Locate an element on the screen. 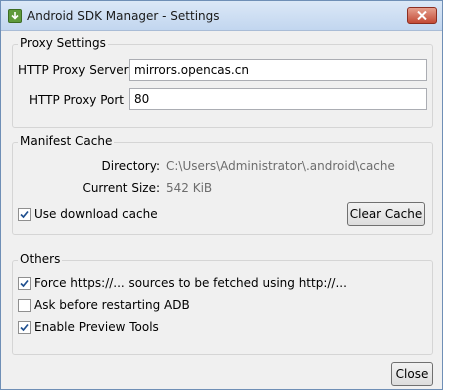 The width and height of the screenshot is (455, 390). android-download-icon is located at coordinates (15, 16).